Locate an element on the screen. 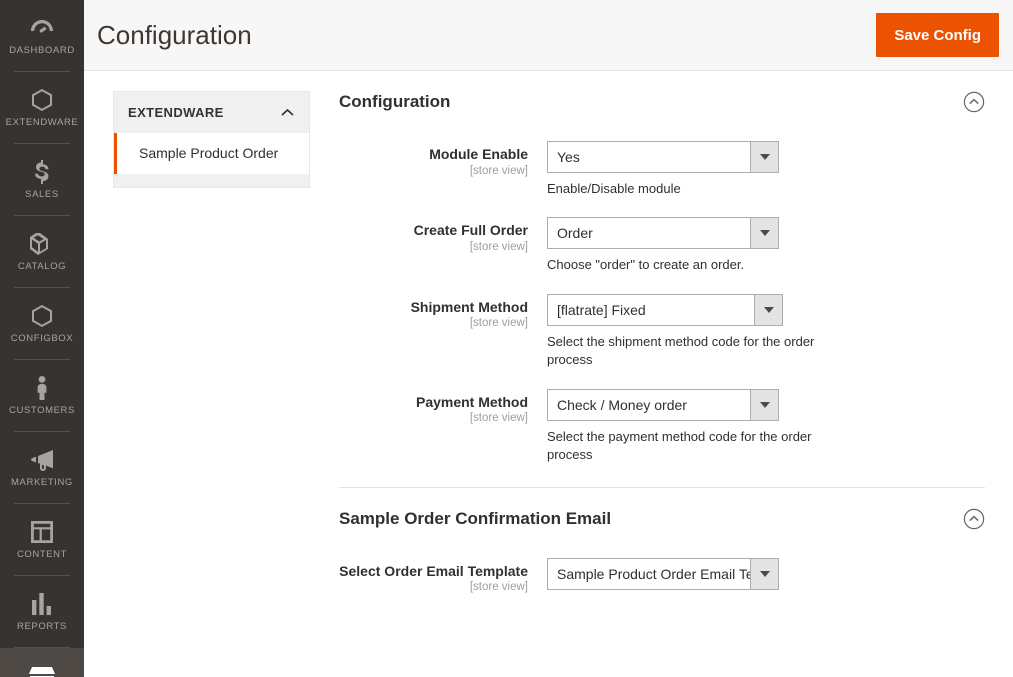  field-label: Shipment Method is located at coordinates (469, 306).